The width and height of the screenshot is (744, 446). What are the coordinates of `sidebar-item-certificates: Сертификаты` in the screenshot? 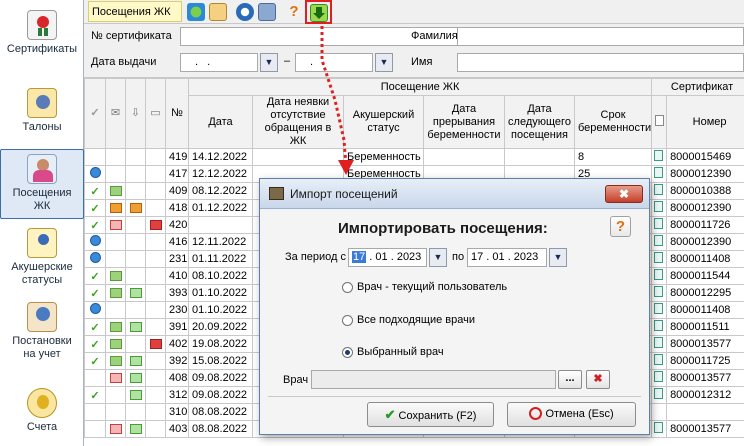 It's located at (42, 32).